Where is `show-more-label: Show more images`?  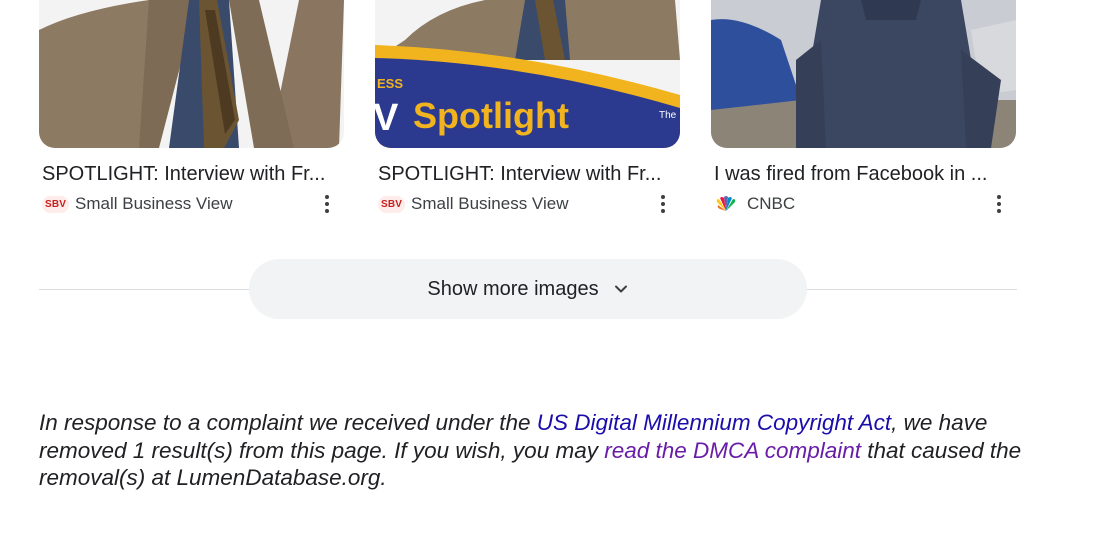
show-more-label: Show more images is located at coordinates (513, 288).